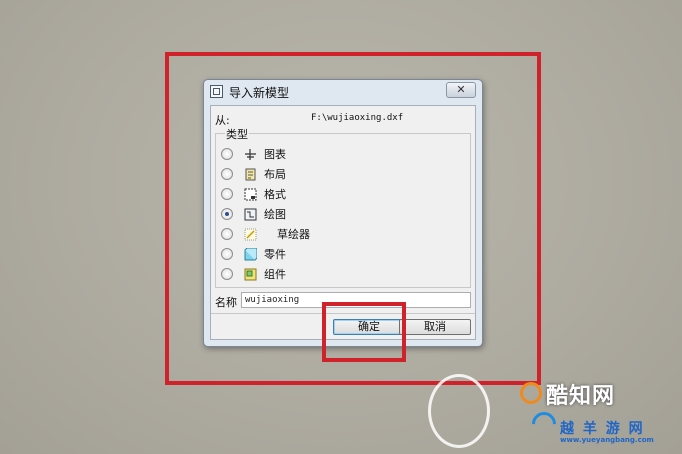  Describe the element at coordinates (275, 174) in the screenshot. I see `type-label: 布局` at that location.